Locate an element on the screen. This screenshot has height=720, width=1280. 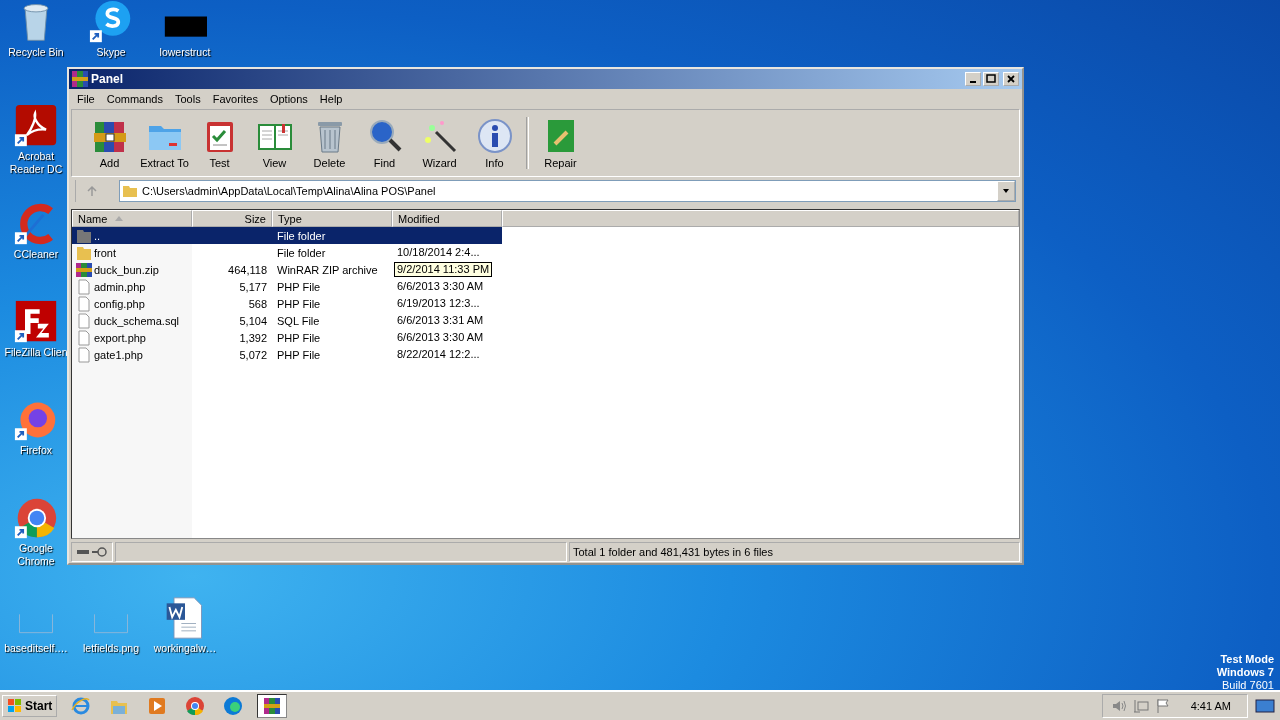
file-type: WinRAR ZIP archive is located at coordinates (327, 269).